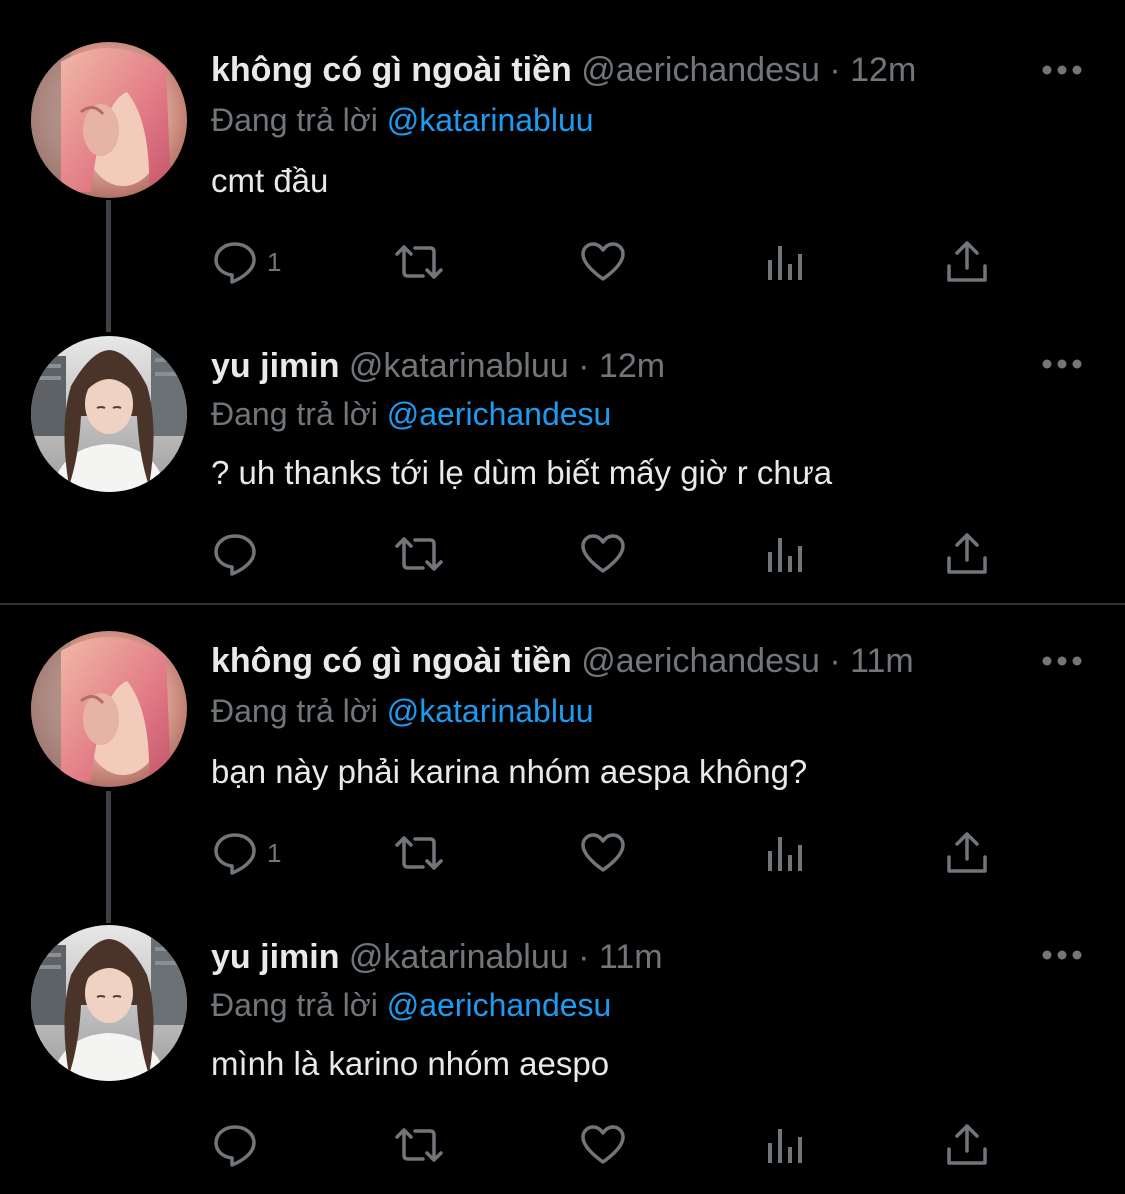 This screenshot has width=1125, height=1194. I want to click on tweet-text: cmt đầu, so click(270, 180).